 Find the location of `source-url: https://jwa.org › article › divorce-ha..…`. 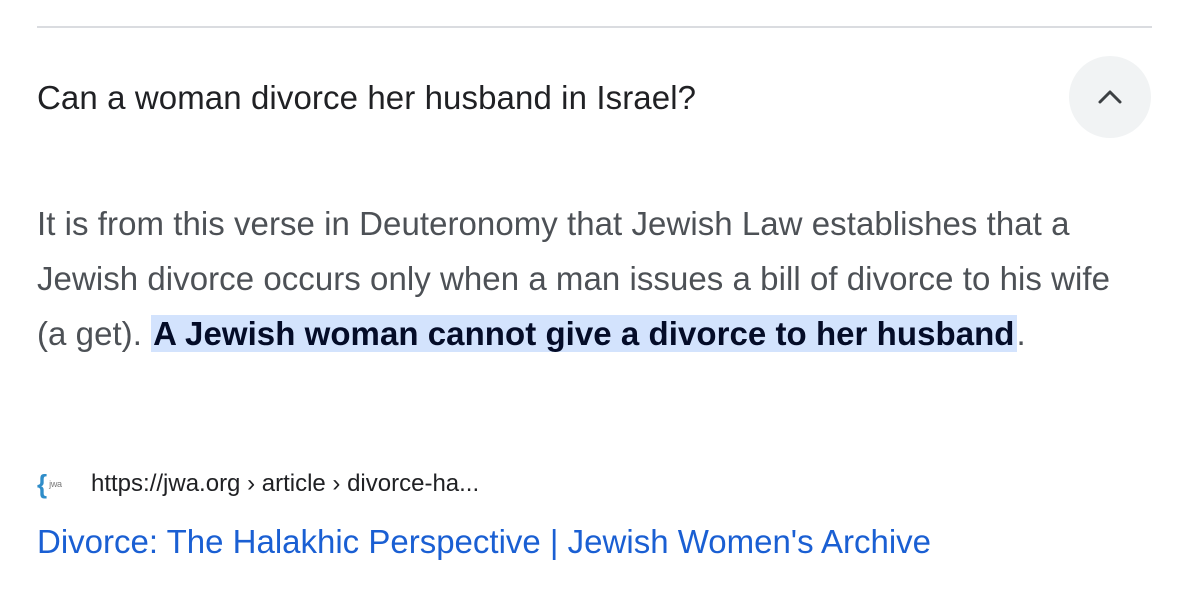

source-url: https://jwa.org › article › divorce-ha..… is located at coordinates (285, 484).